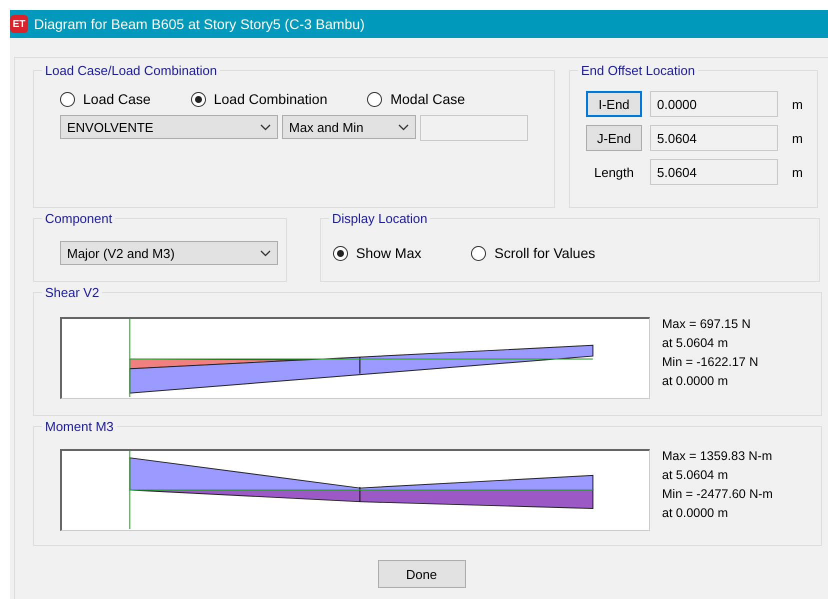 The width and height of the screenshot is (828, 599). What do you see at coordinates (707, 324) in the screenshot?
I see `result-reading: Max = 697.15 N` at bounding box center [707, 324].